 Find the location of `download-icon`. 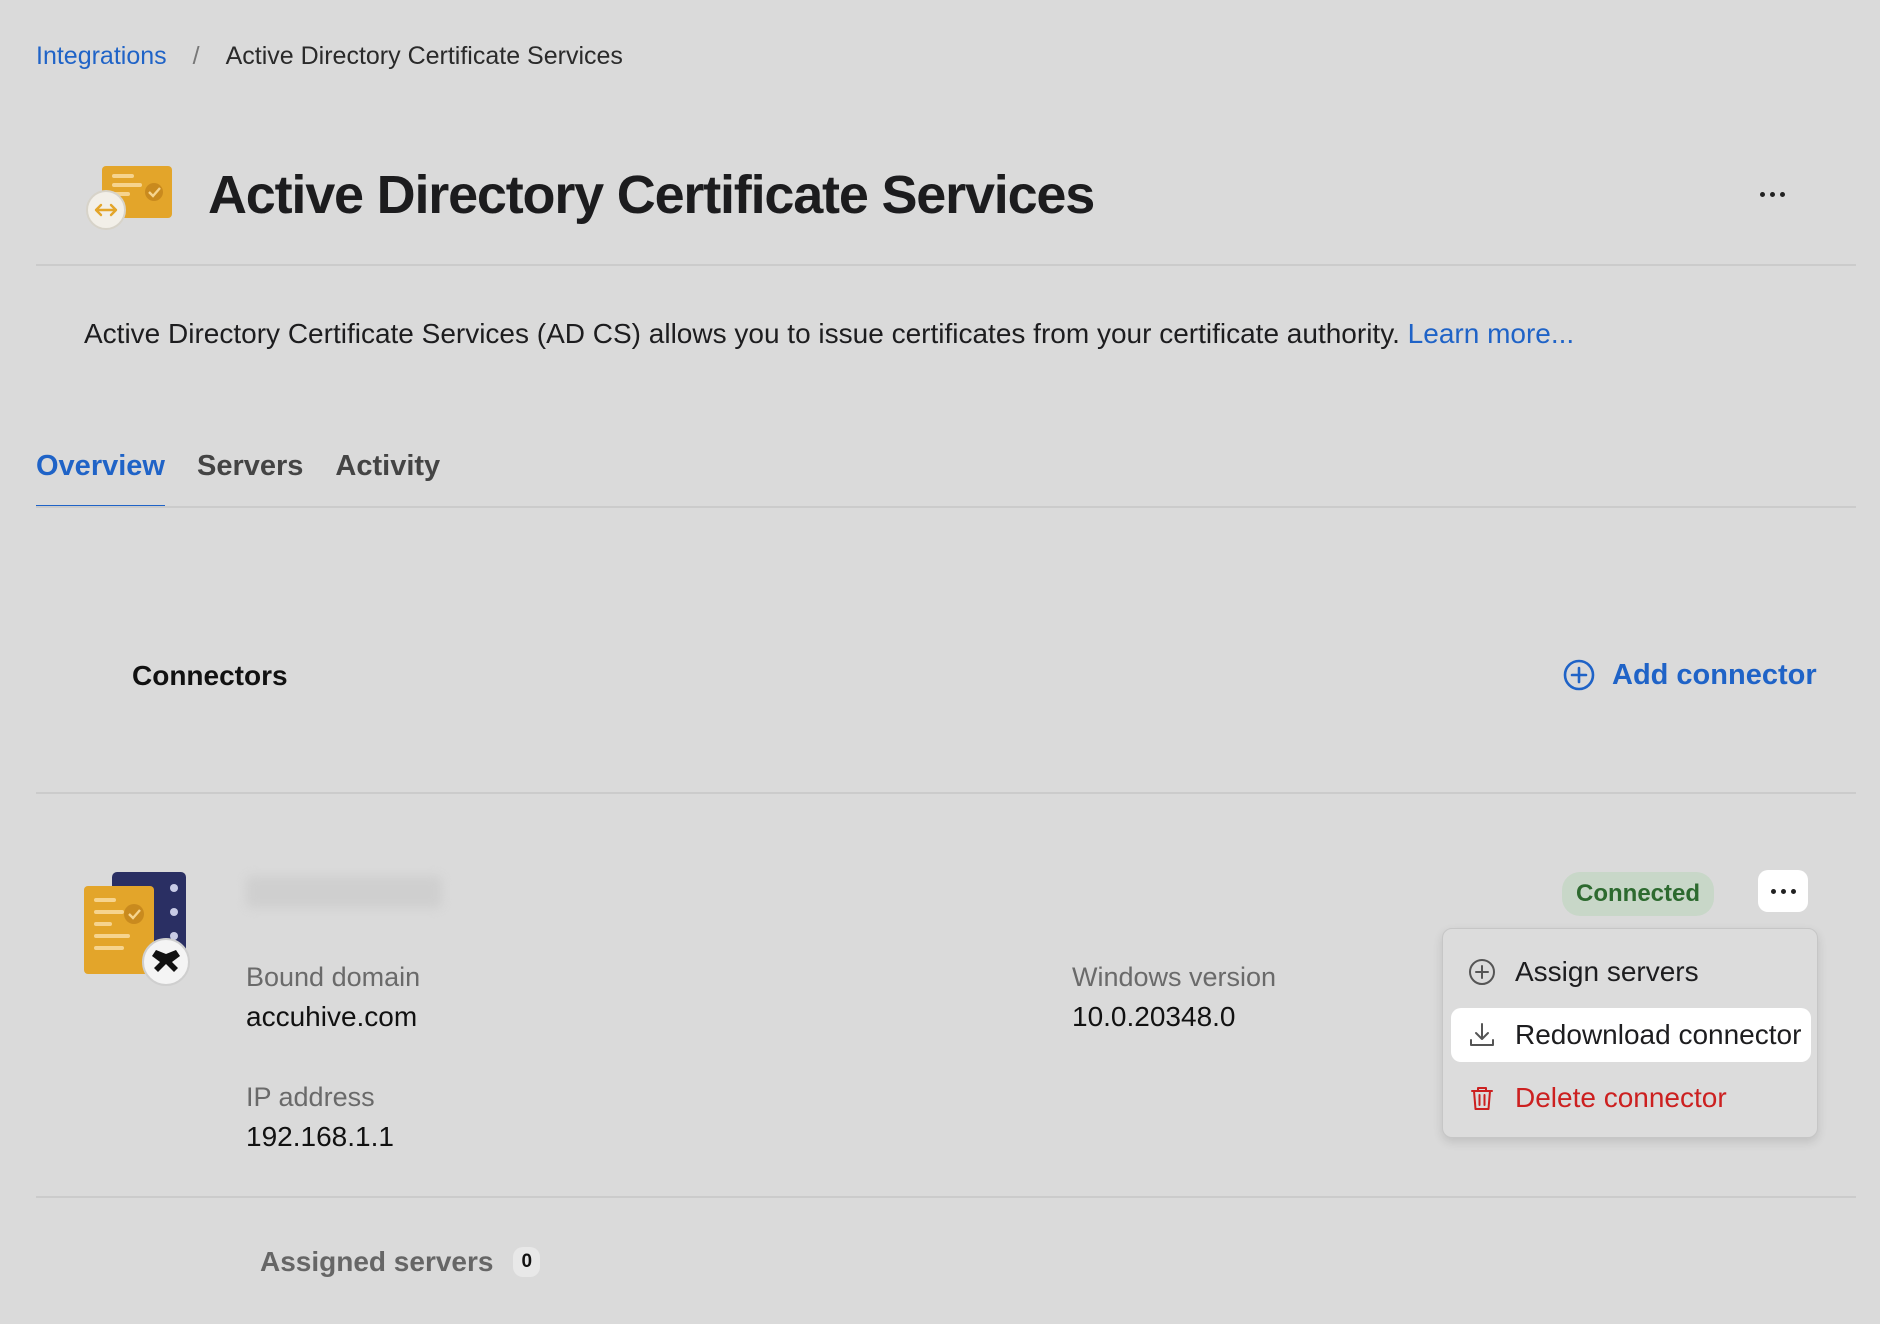

download-icon is located at coordinates (1482, 1034).